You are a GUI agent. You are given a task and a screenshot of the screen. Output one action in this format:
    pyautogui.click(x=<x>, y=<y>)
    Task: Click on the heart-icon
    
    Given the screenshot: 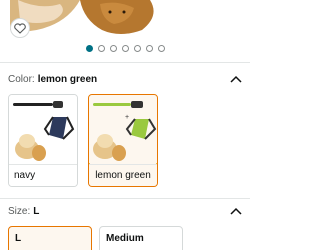 What is the action you would take?
    pyautogui.click(x=20, y=28)
    